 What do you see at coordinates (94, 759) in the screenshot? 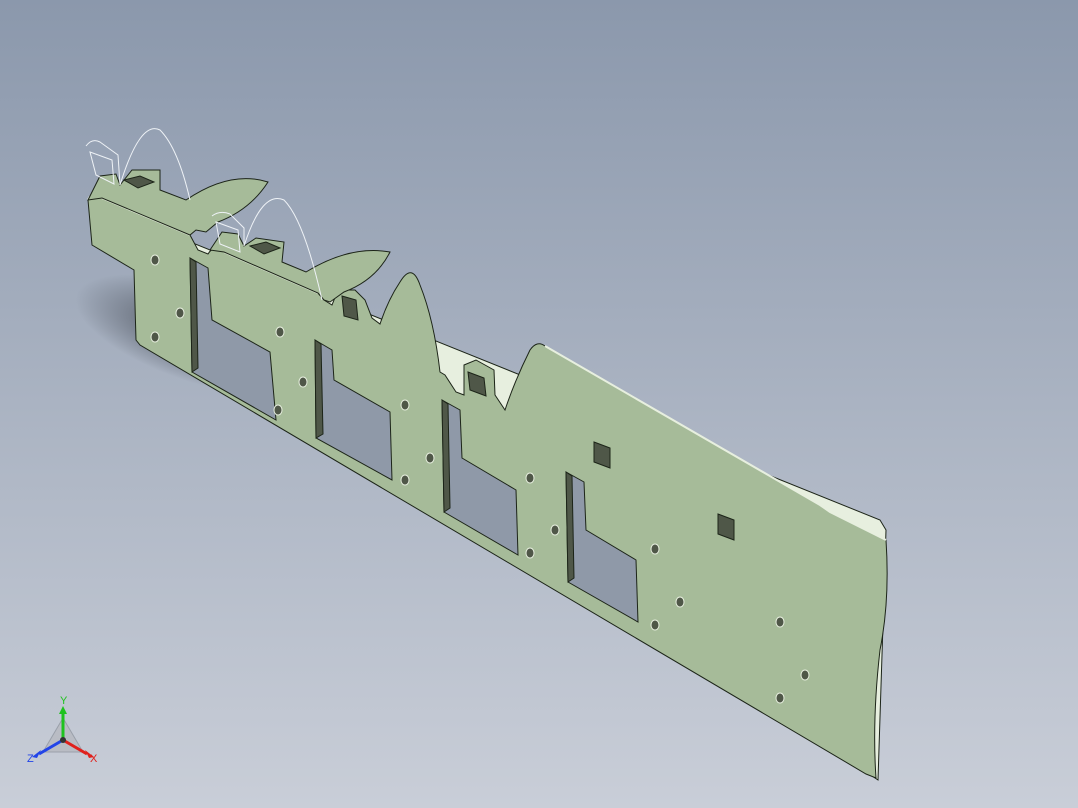
I see `x-axis-label: X` at bounding box center [94, 759].